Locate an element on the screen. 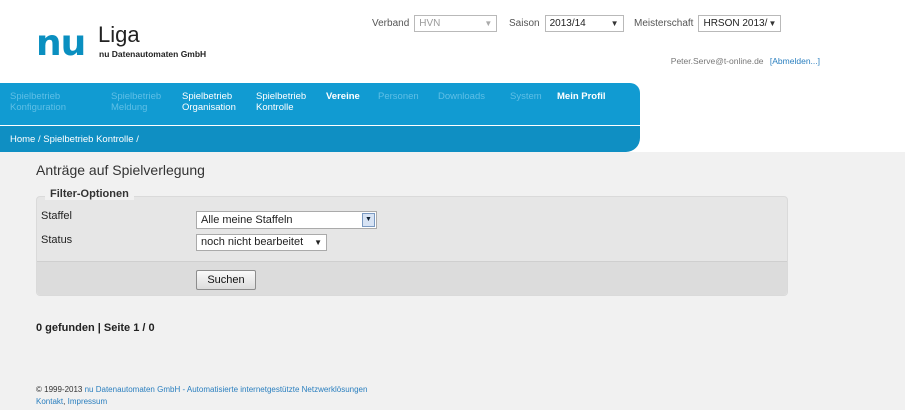 The width and height of the screenshot is (905, 410). saison-value: 2013/14 is located at coordinates (567, 23).